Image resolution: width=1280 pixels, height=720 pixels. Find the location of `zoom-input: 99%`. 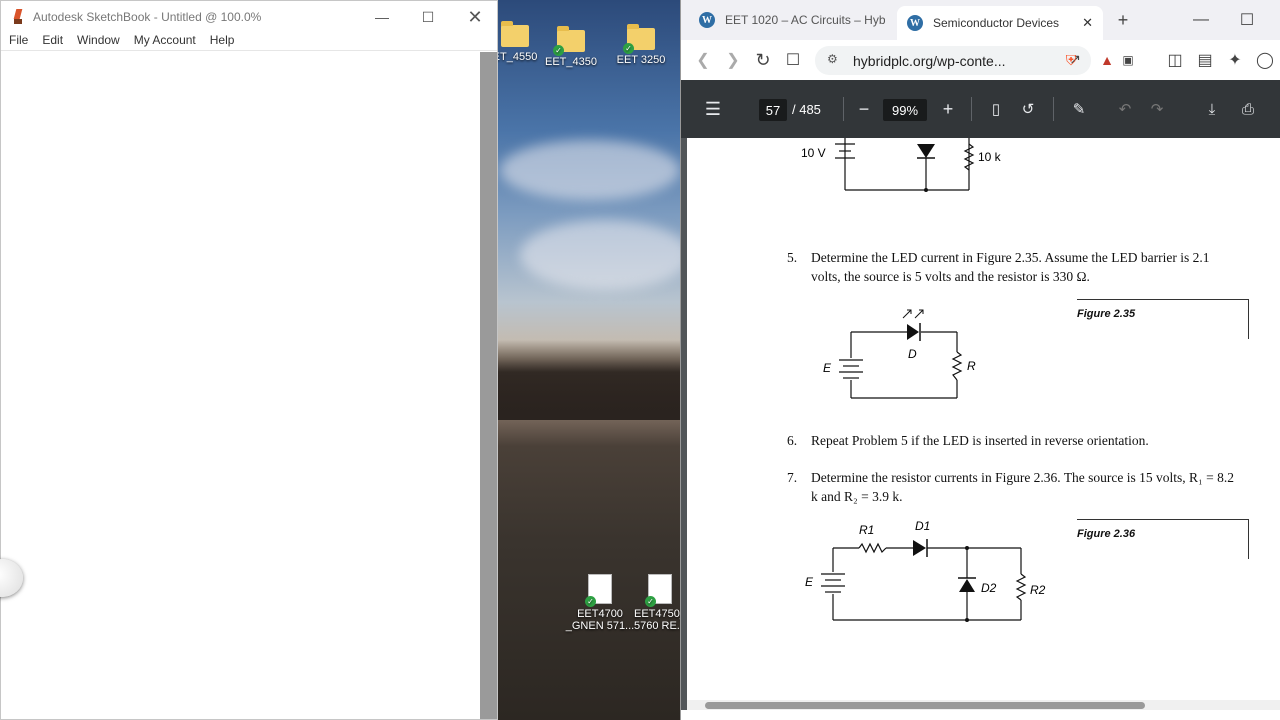

zoom-input: 99% is located at coordinates (905, 110).